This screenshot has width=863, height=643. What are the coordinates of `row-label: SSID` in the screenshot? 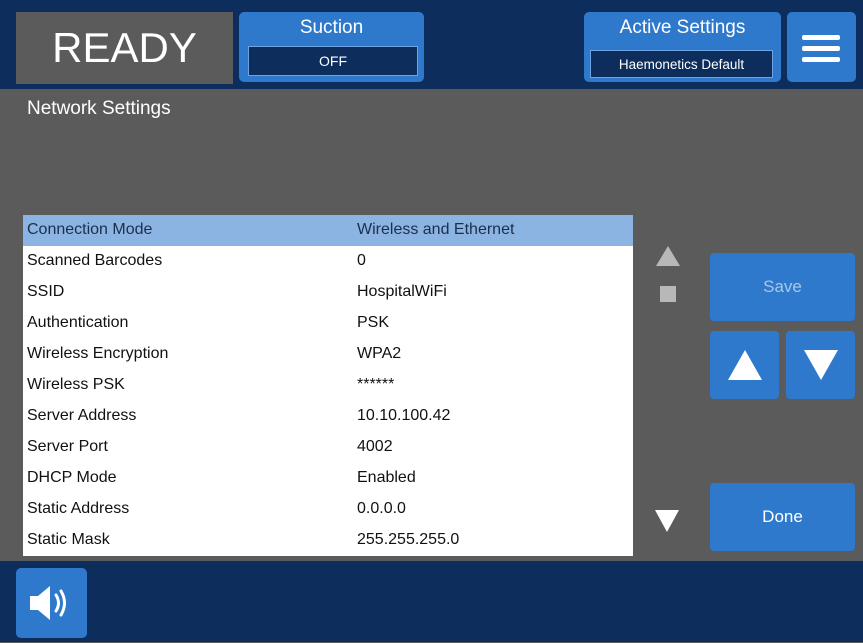 It's located at (46, 291).